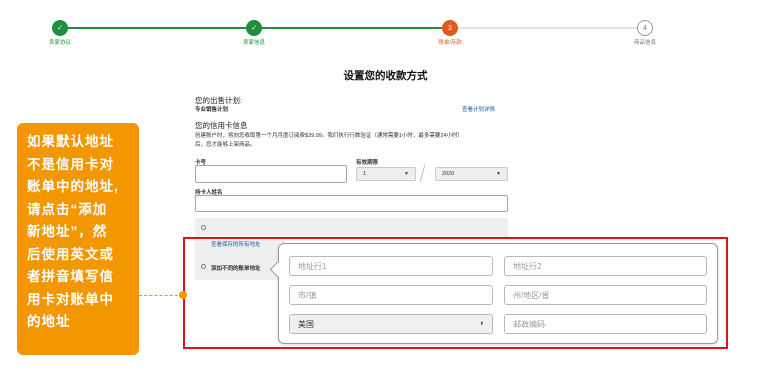  I want to click on expiry-year-select: 2020 ▼, so click(471, 174).